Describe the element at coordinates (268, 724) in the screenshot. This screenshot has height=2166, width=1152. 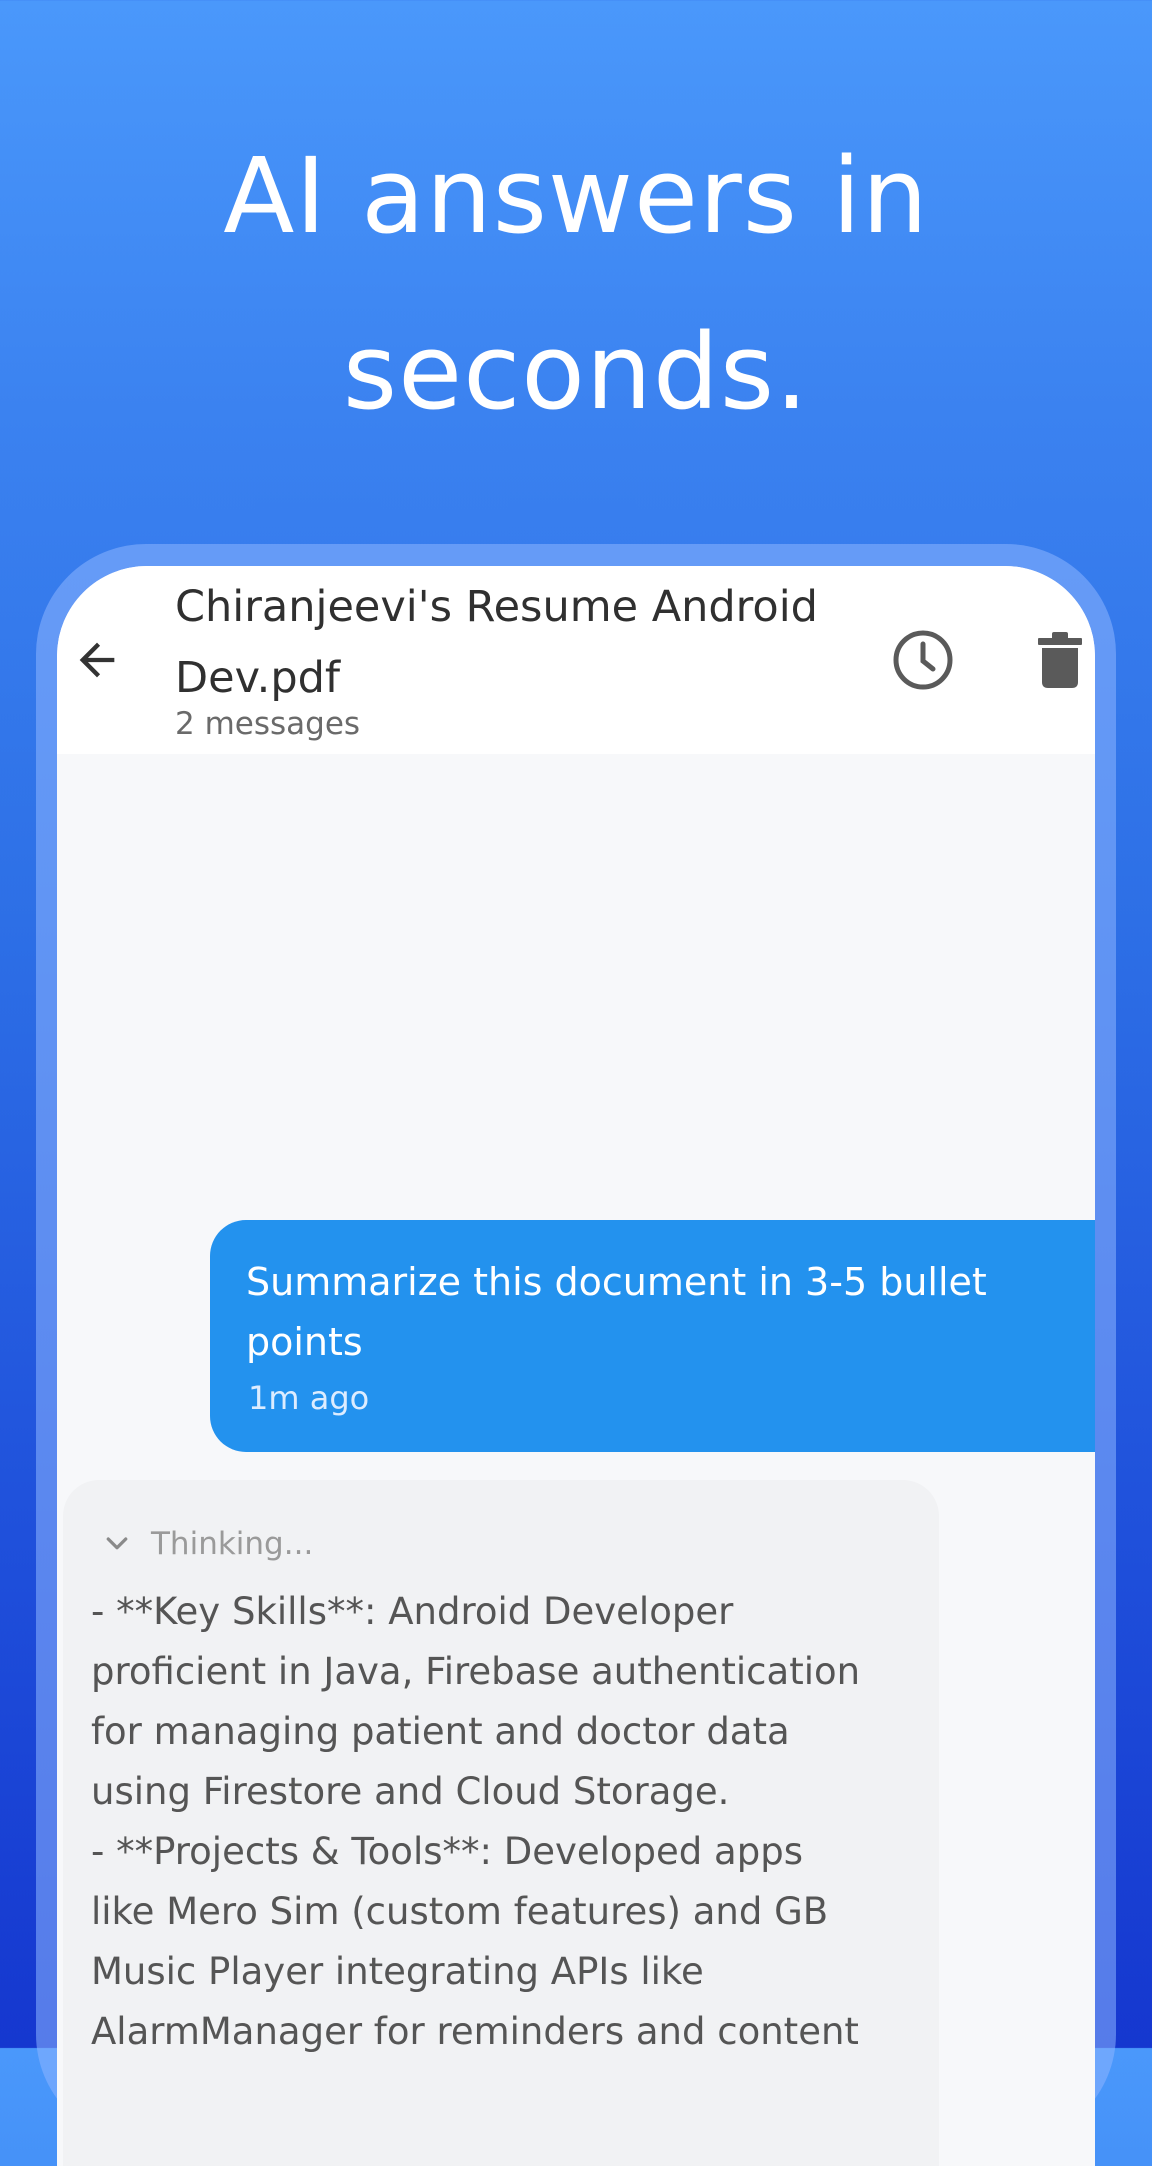
I see `message-count: 2 messages` at that location.